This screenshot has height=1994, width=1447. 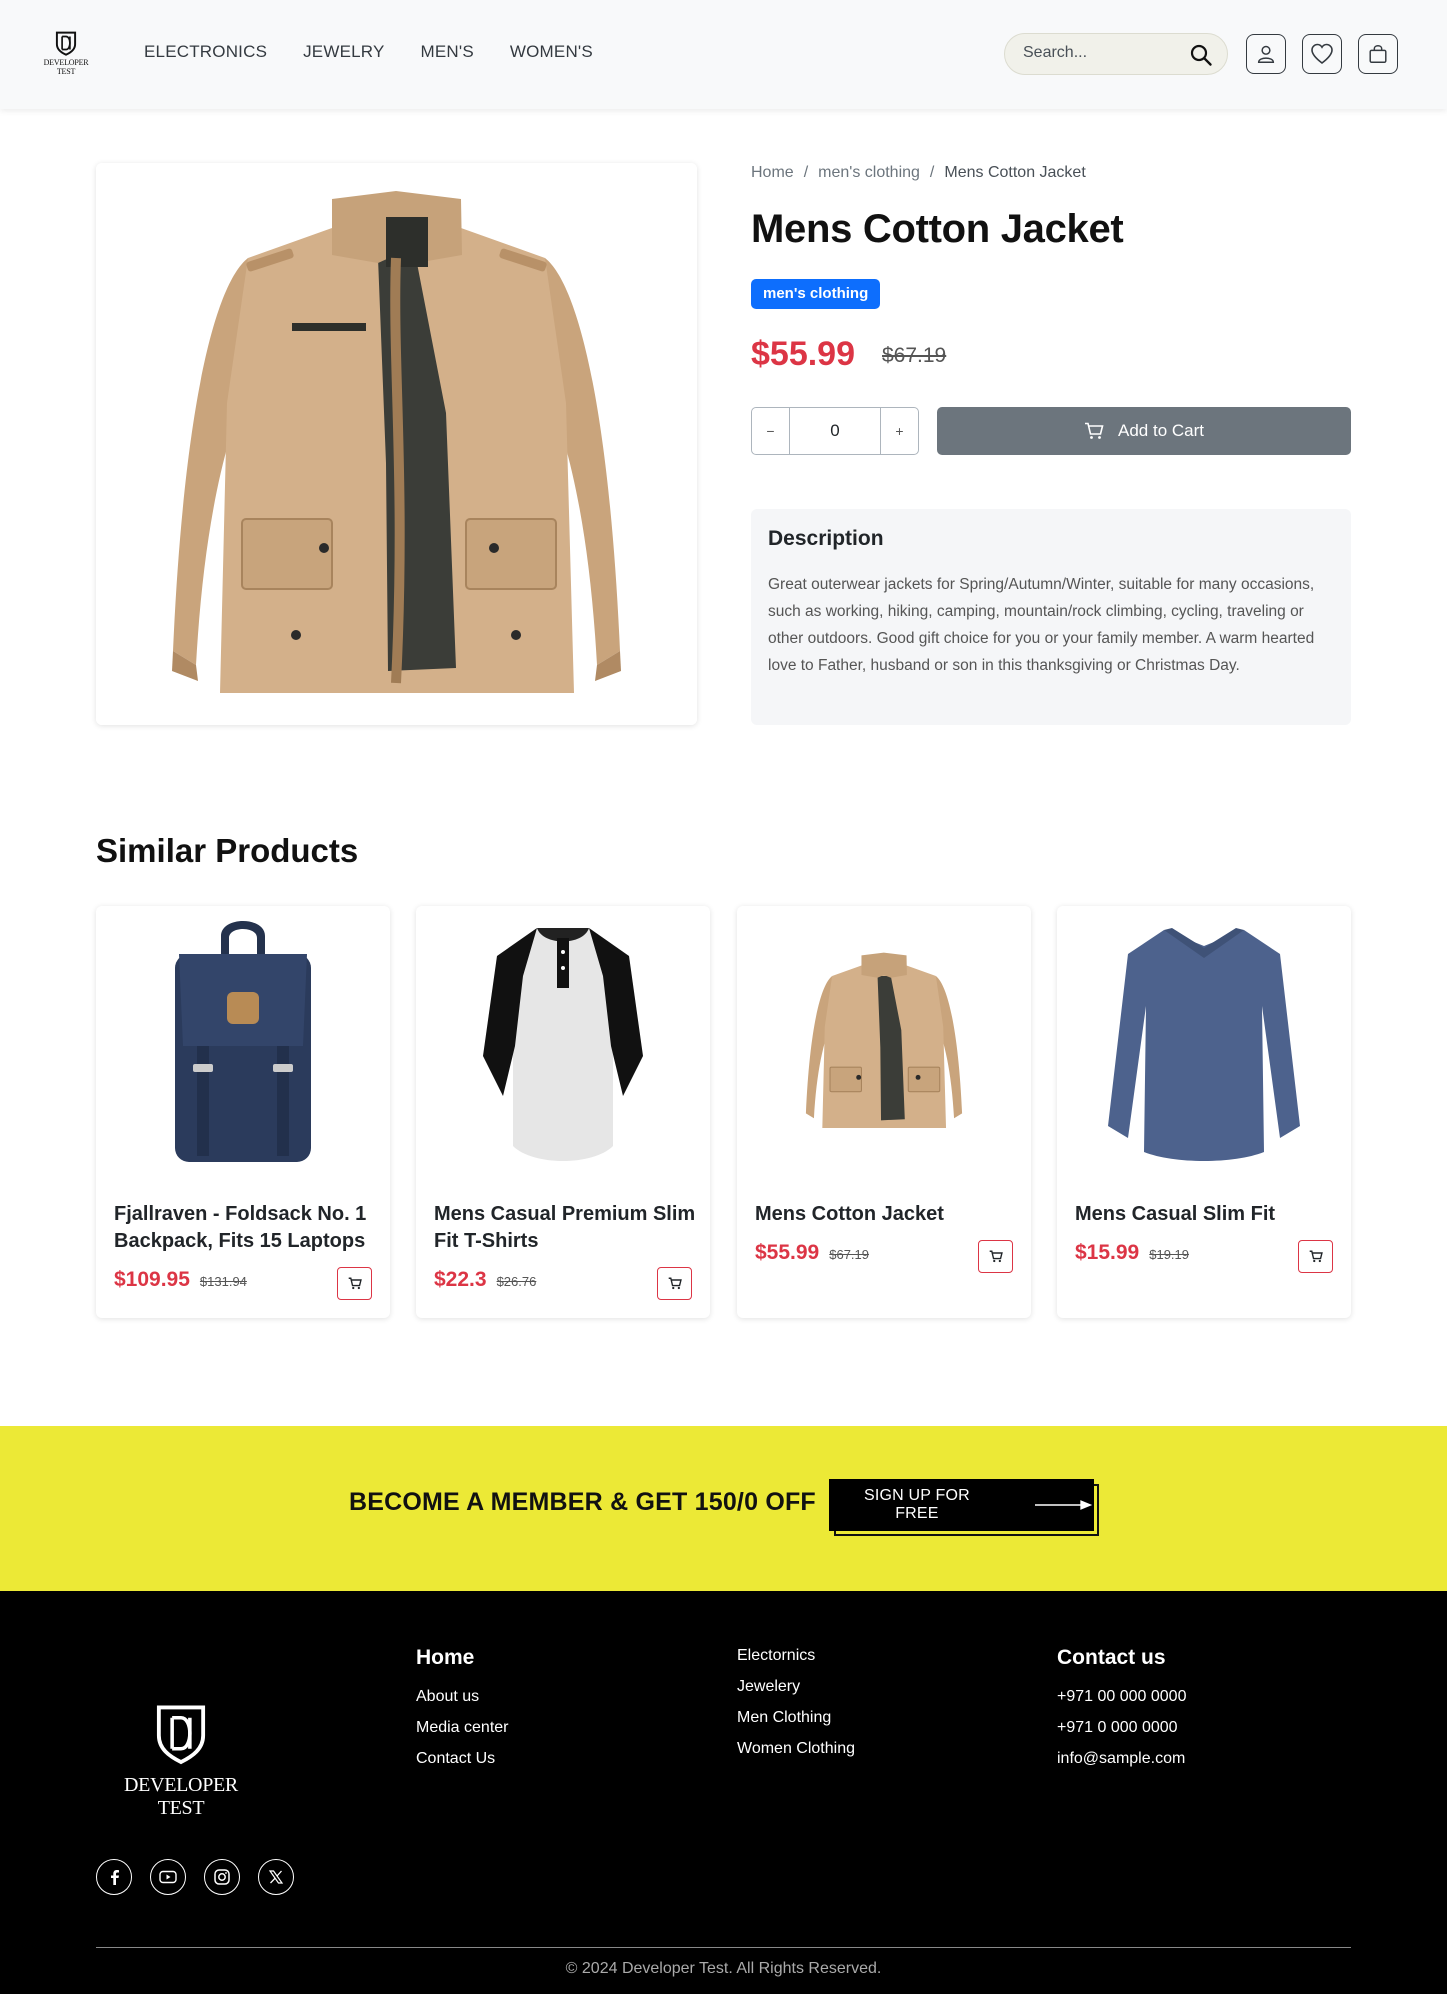 I want to click on backpack-image, so click(x=243, y=1041).